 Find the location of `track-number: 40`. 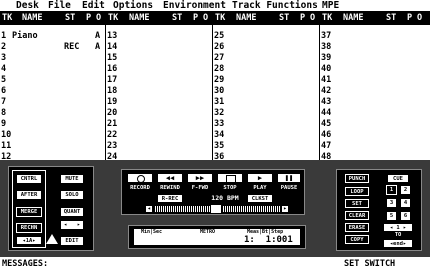

track-number: 40 is located at coordinates (326, 69).